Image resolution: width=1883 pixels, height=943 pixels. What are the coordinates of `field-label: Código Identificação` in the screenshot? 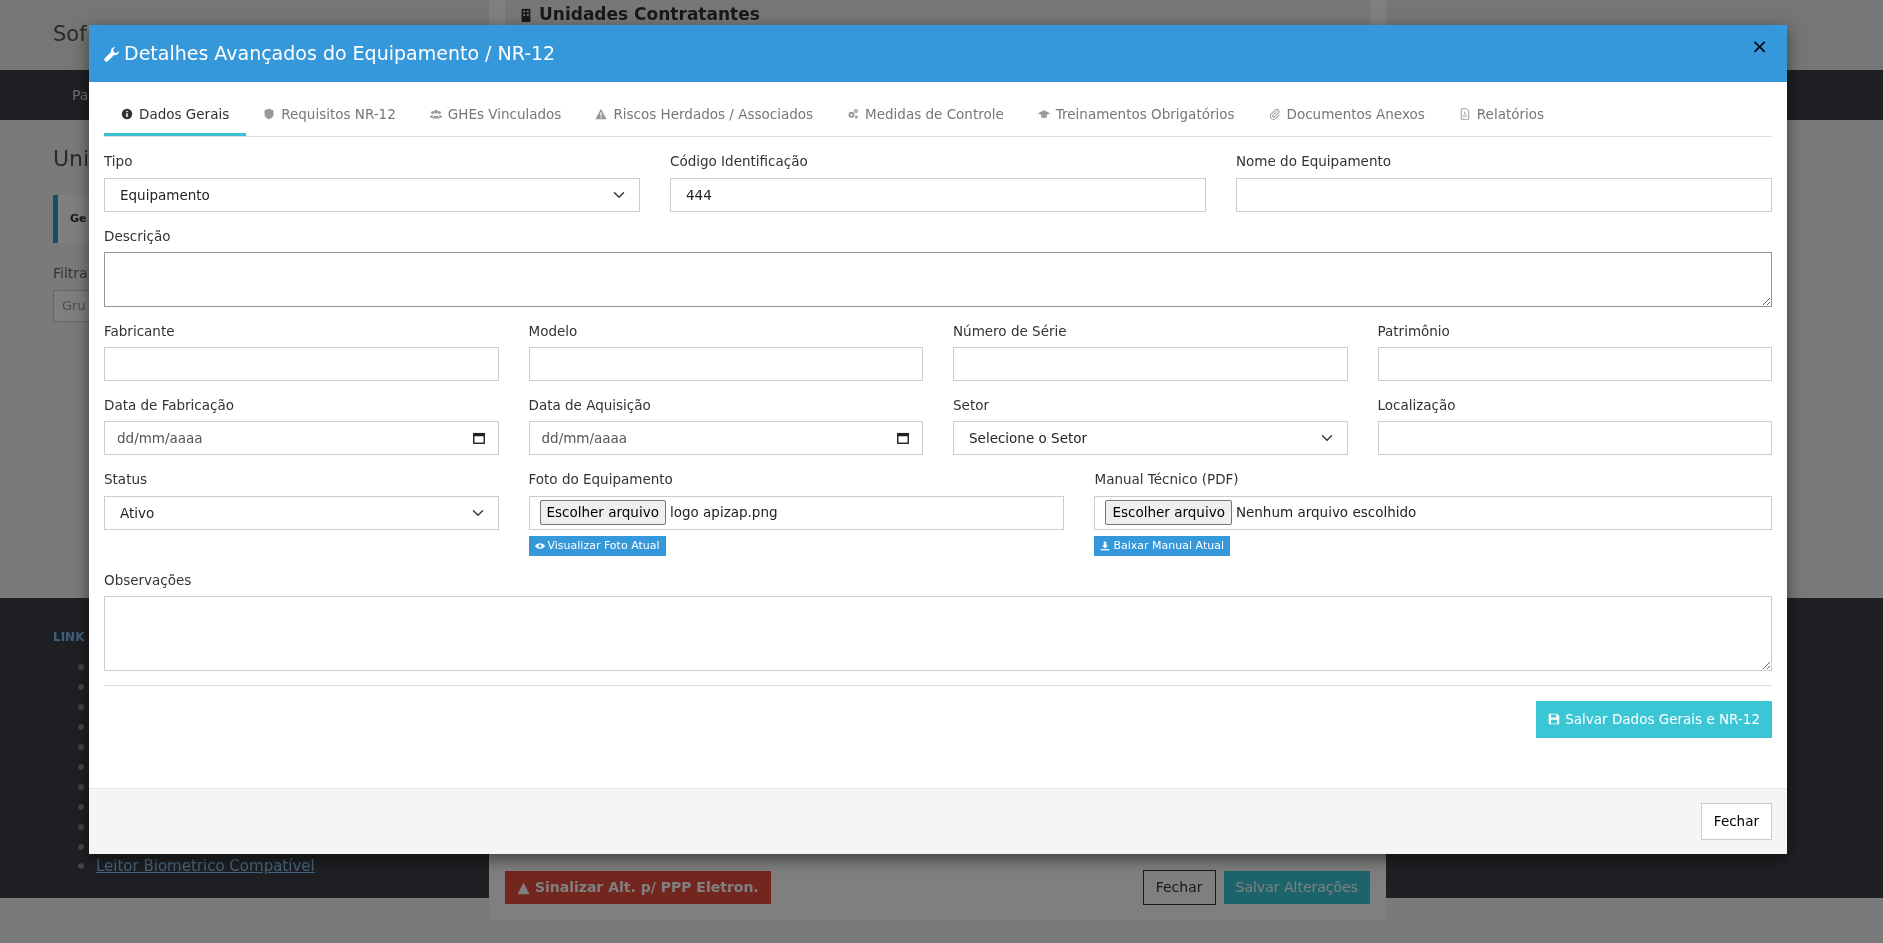 It's located at (739, 162).